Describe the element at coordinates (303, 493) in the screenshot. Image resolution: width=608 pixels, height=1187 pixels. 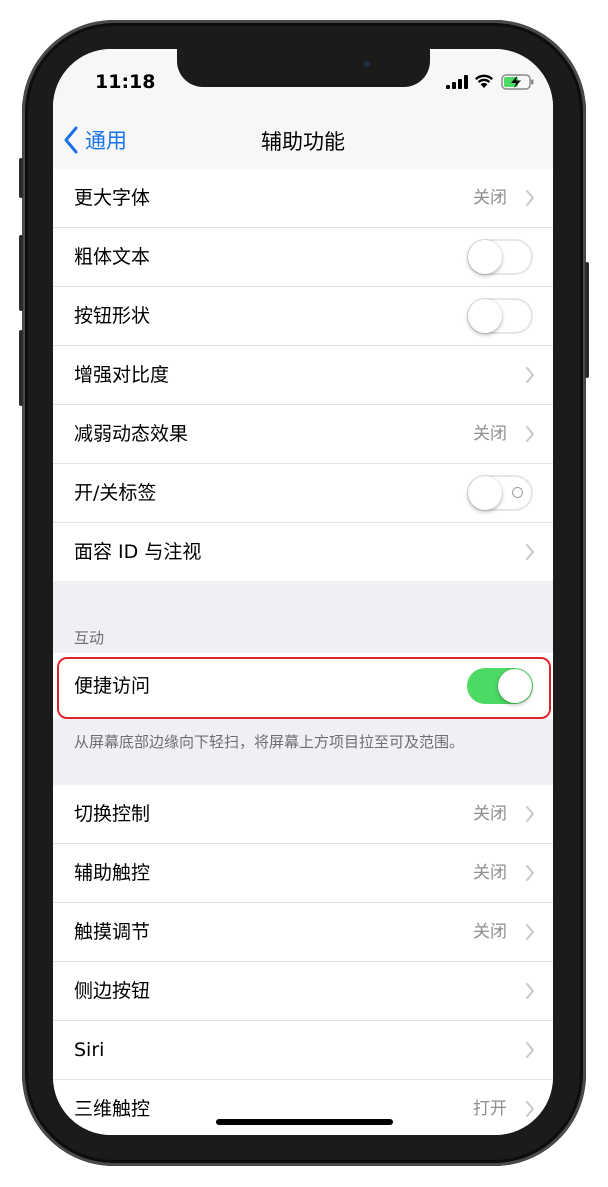
I see `row-on-off-labels: 开/关标签` at that location.